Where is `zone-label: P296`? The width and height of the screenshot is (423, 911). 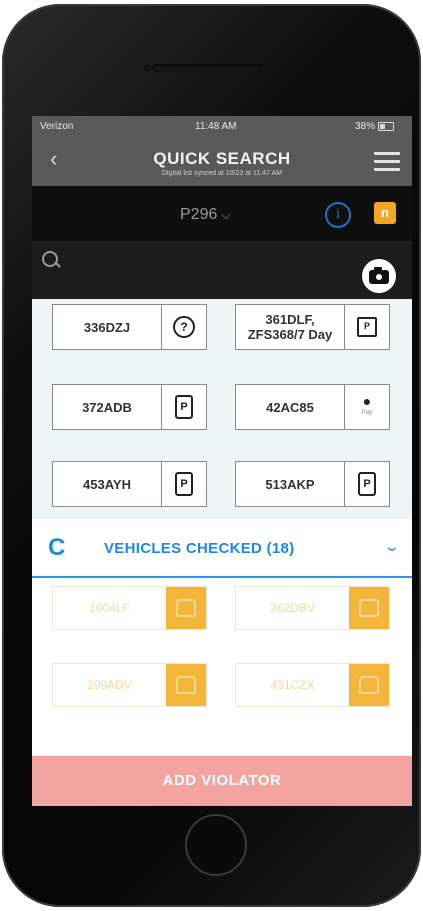 zone-label: P296 is located at coordinates (199, 214).